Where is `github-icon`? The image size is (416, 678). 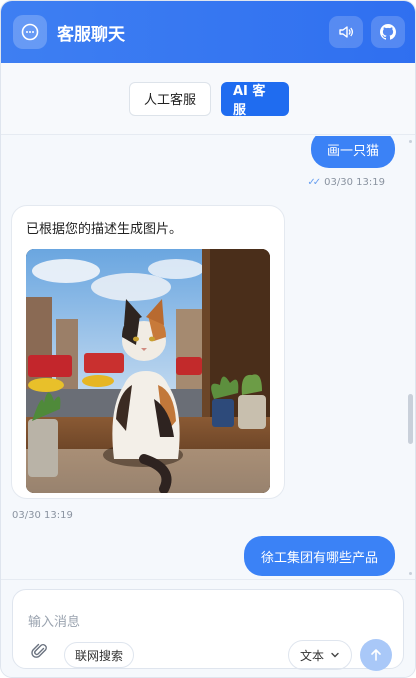
github-icon is located at coordinates (388, 32).